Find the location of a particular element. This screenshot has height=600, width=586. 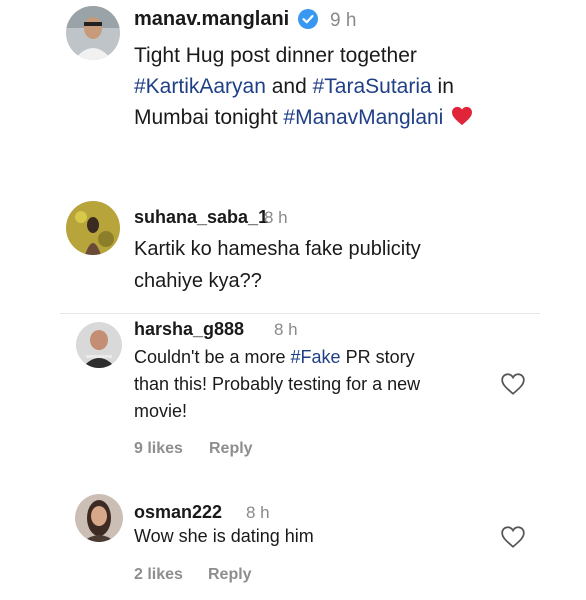

comment-1-line-1: Kartik ko hamesha fake publicity is located at coordinates (277, 249).